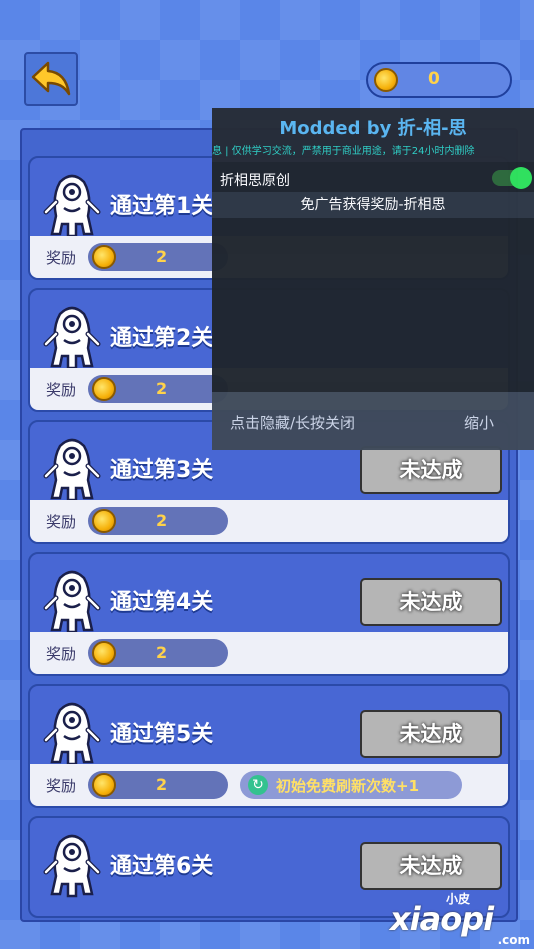 The height and width of the screenshot is (949, 534). Describe the element at coordinates (479, 422) in the screenshot. I see `minimize-button: 缩小` at that location.